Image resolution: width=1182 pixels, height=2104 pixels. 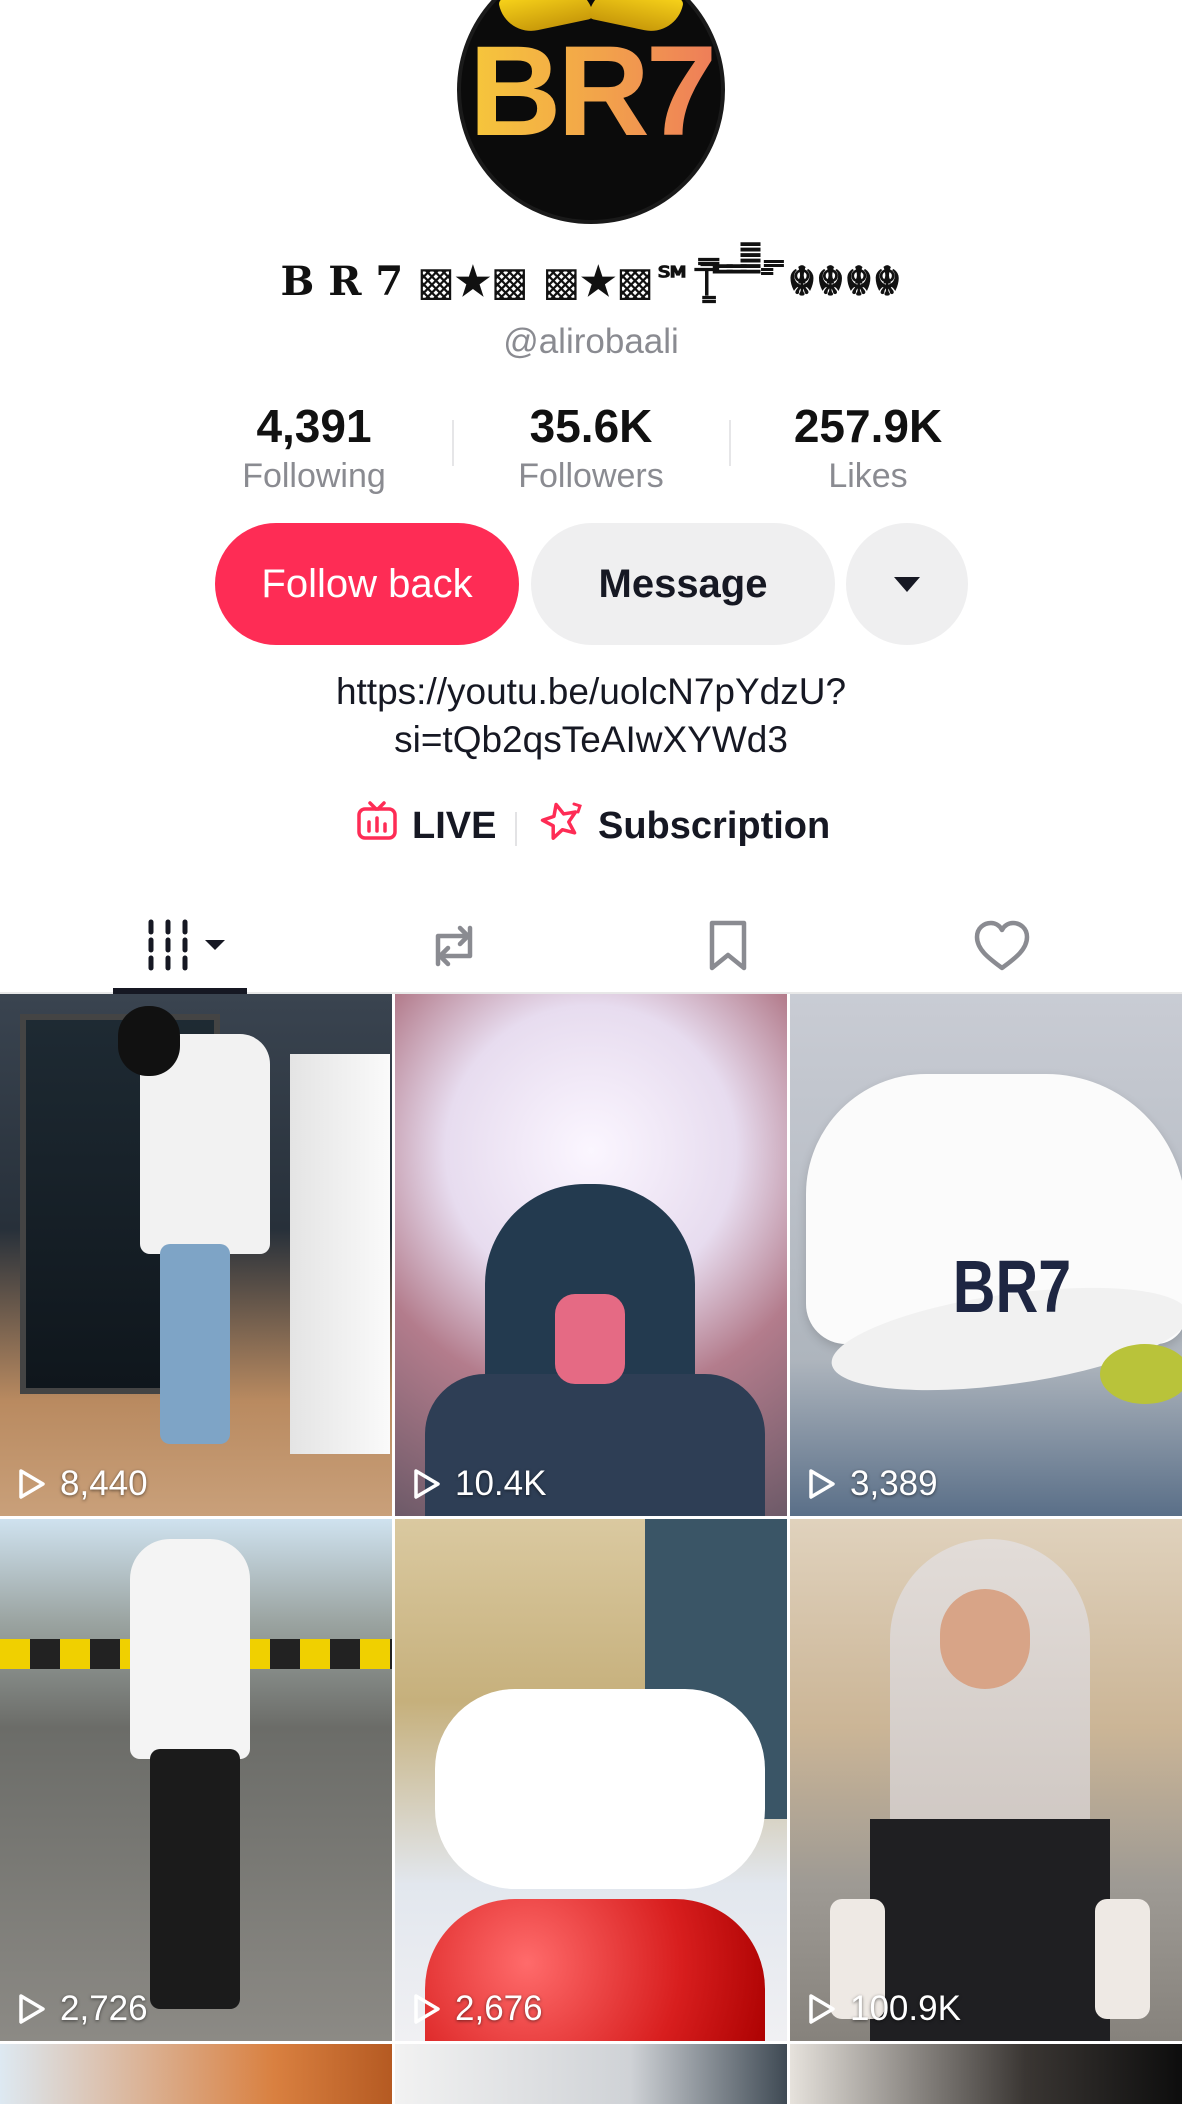 I want to click on video-views: 2,726, so click(x=82, y=2009).